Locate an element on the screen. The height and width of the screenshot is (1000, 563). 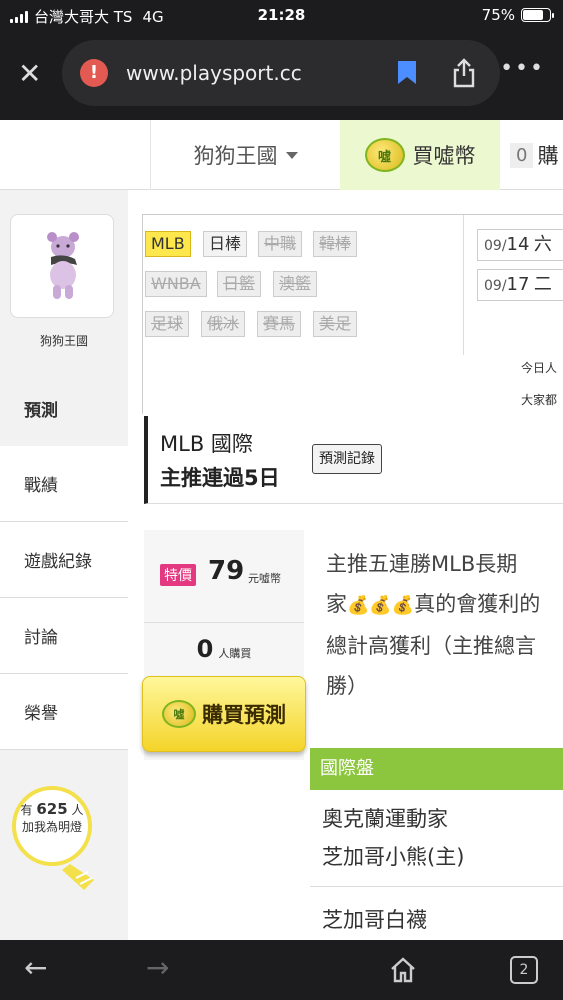
streak-text: 主推連過5日 is located at coordinates (220, 478).